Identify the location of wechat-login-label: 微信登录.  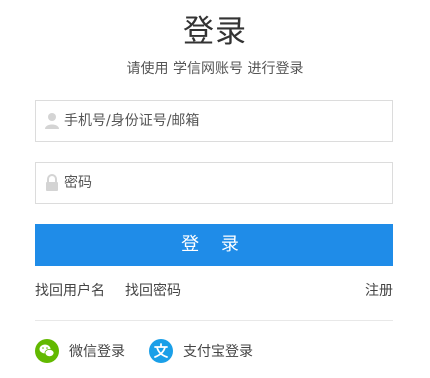
(97, 352).